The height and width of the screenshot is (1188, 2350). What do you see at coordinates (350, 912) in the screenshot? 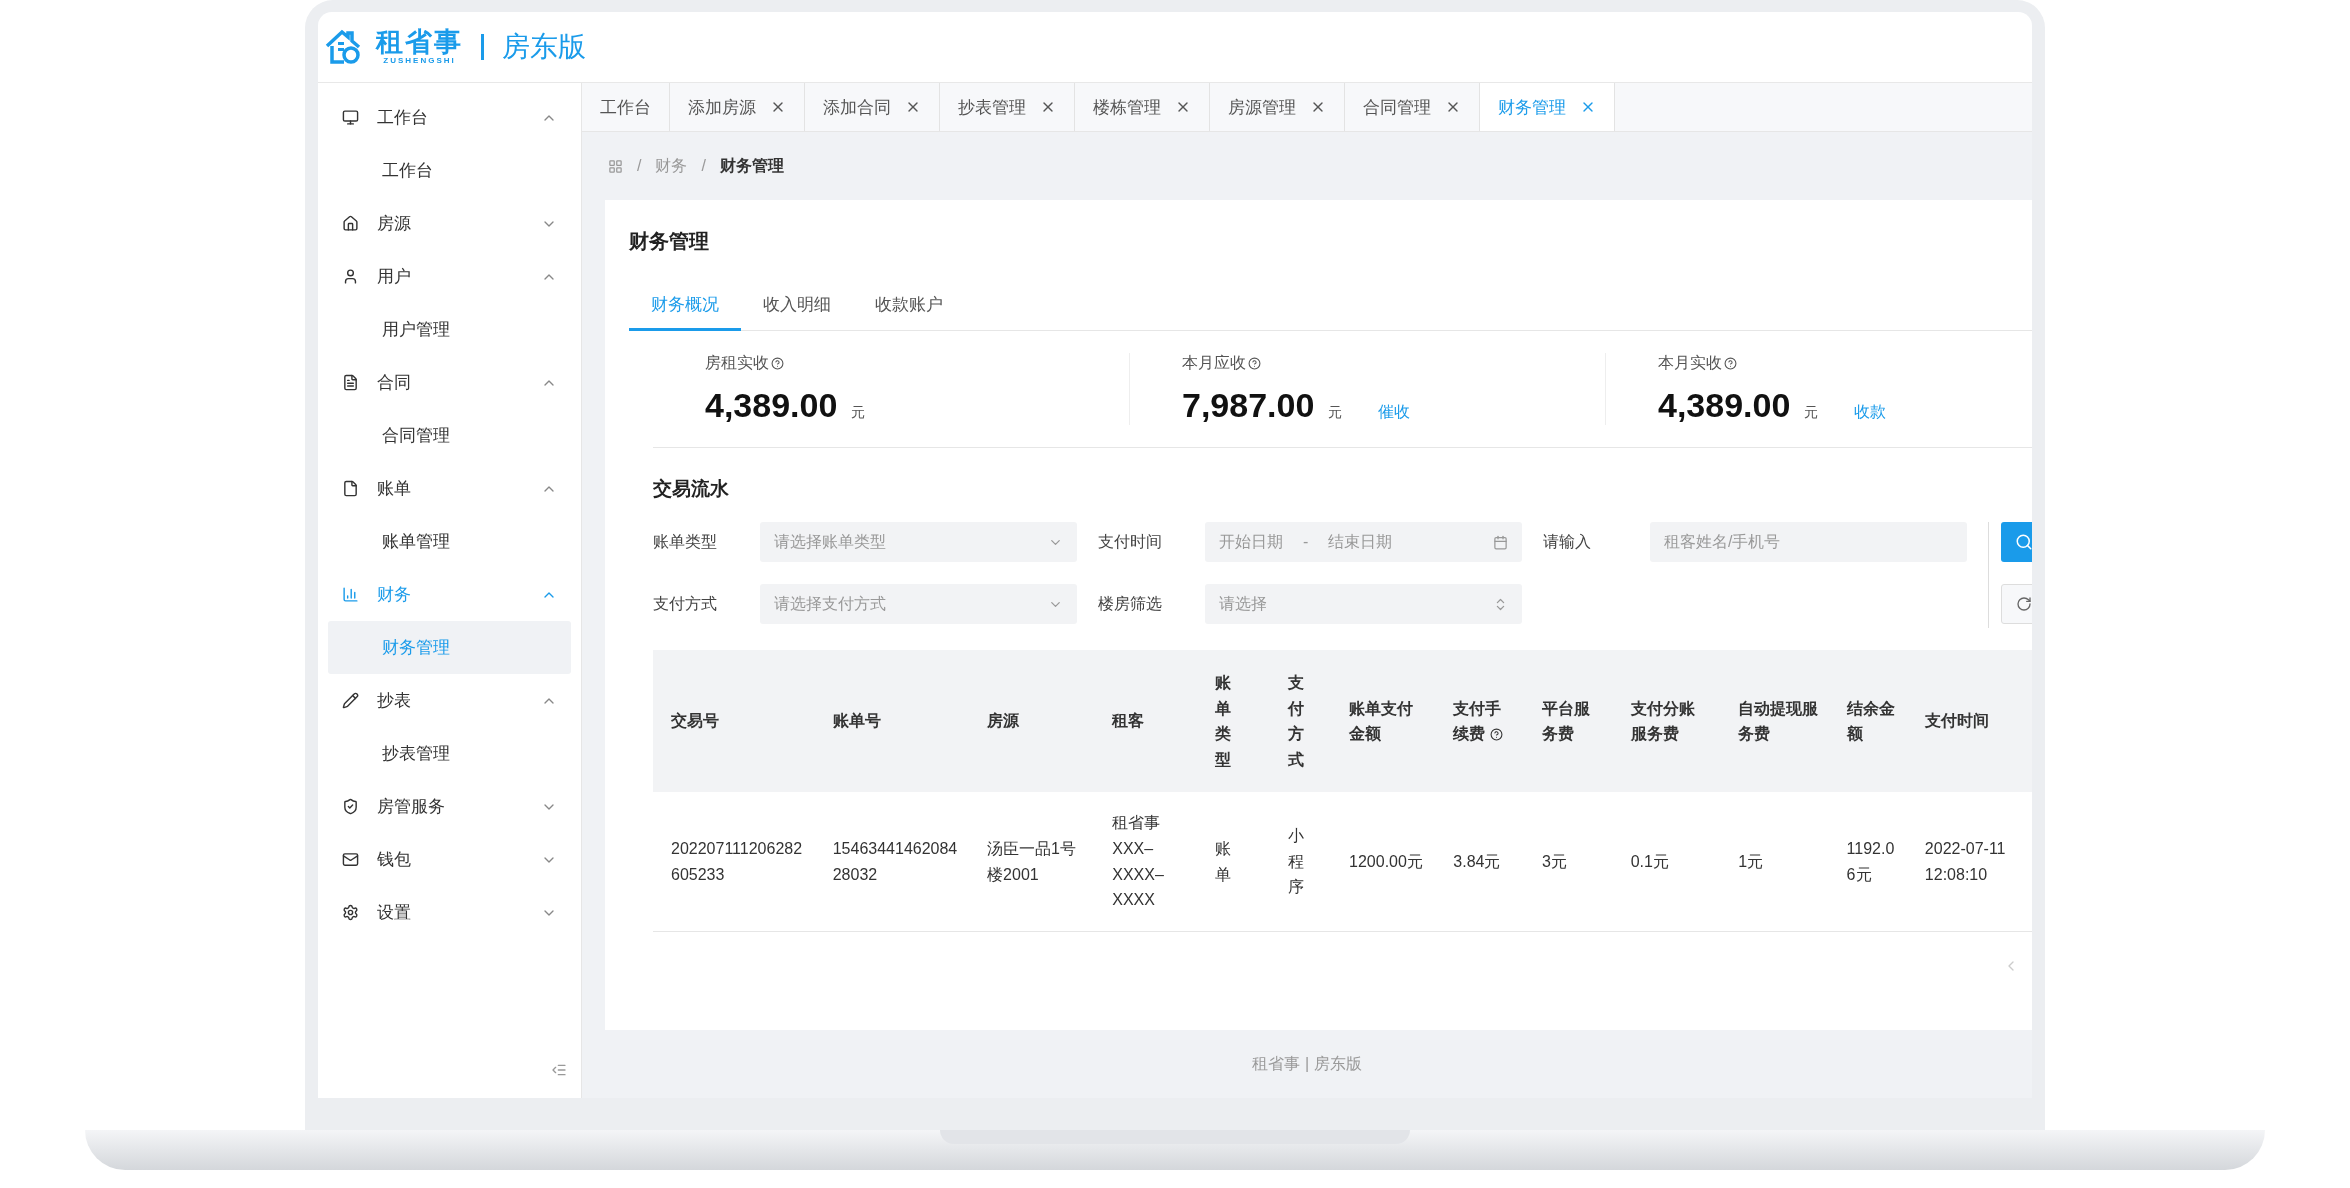
I see `gear-icon` at bounding box center [350, 912].